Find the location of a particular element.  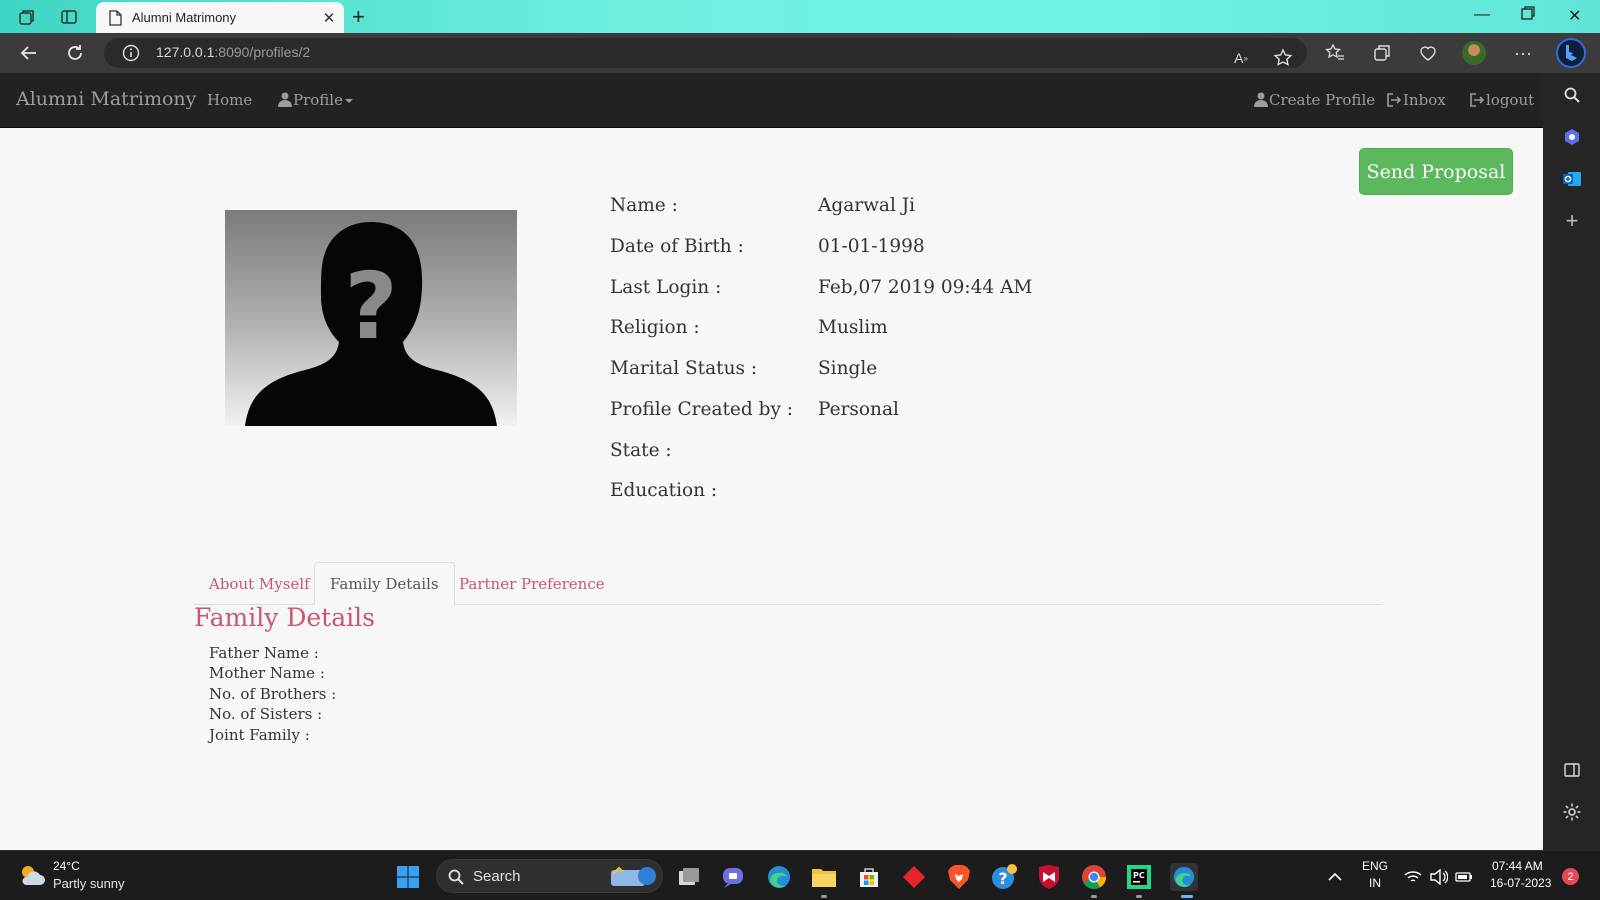

tab-family-details: Family Details is located at coordinates (384, 583).